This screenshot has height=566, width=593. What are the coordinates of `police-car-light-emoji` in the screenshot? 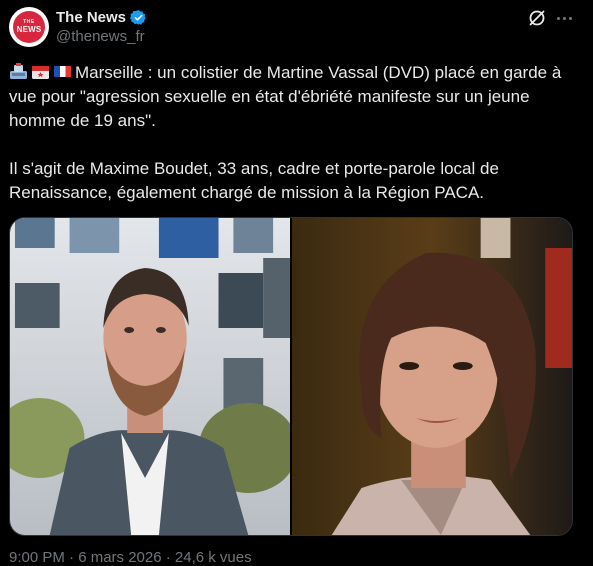 It's located at (18, 71).